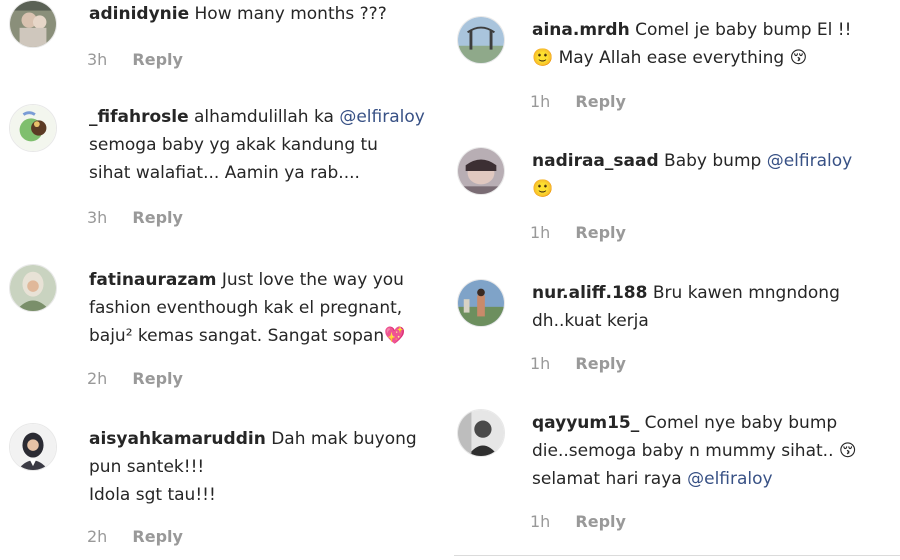 This screenshot has height=560, width=900. Describe the element at coordinates (152, 495) in the screenshot. I see `comment-message-line: Idola sgt tau!!!` at that location.